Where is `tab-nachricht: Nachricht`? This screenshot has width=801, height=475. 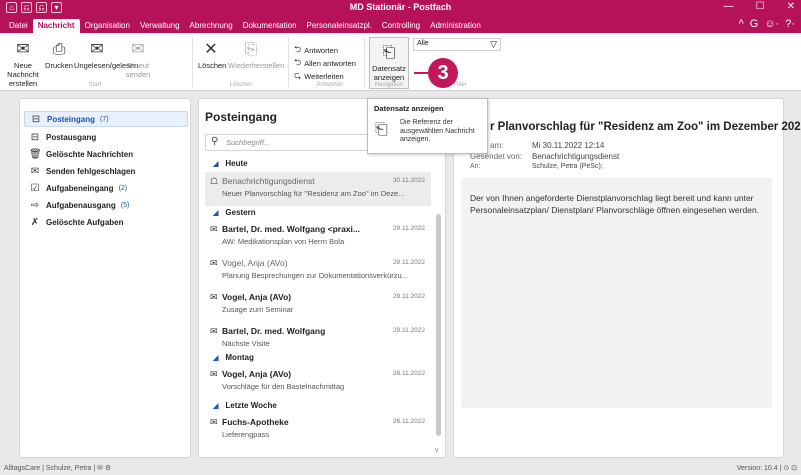 tab-nachricht: Nachricht is located at coordinates (56, 26).